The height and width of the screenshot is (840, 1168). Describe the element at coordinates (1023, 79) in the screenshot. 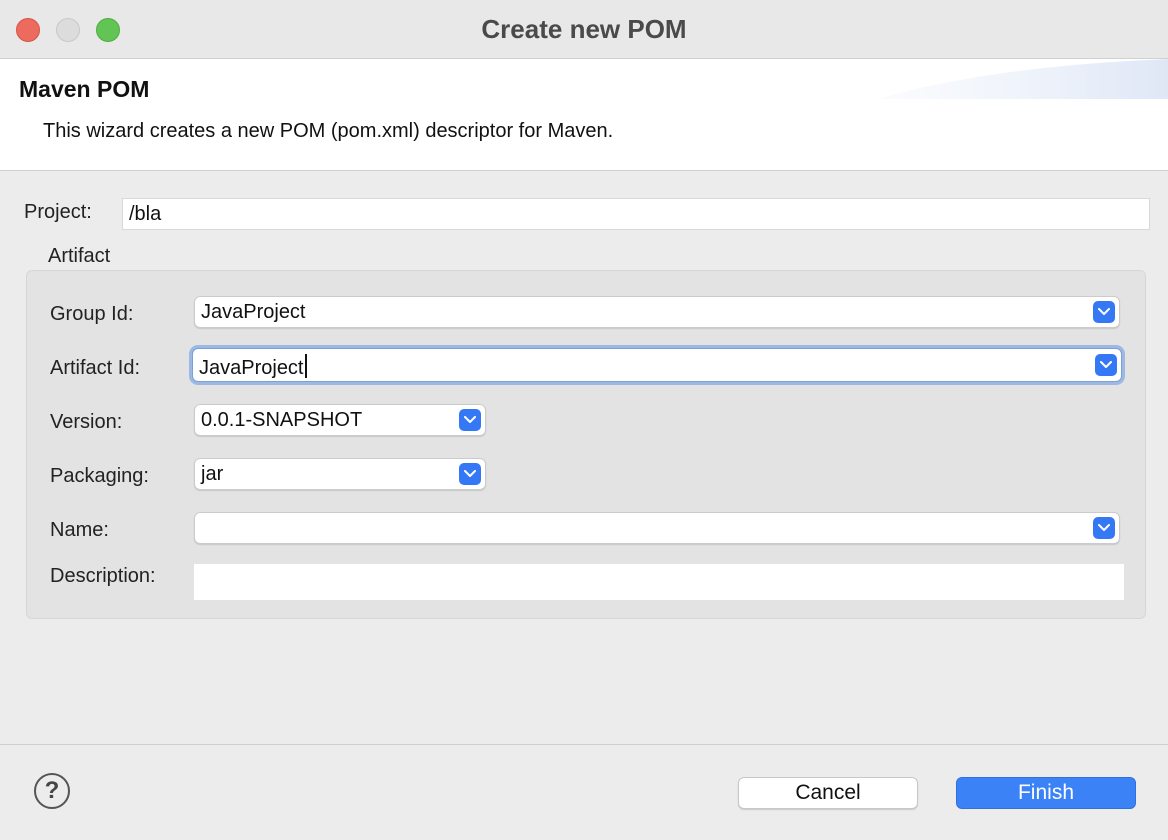

I see `banner-decoration-icon` at that location.